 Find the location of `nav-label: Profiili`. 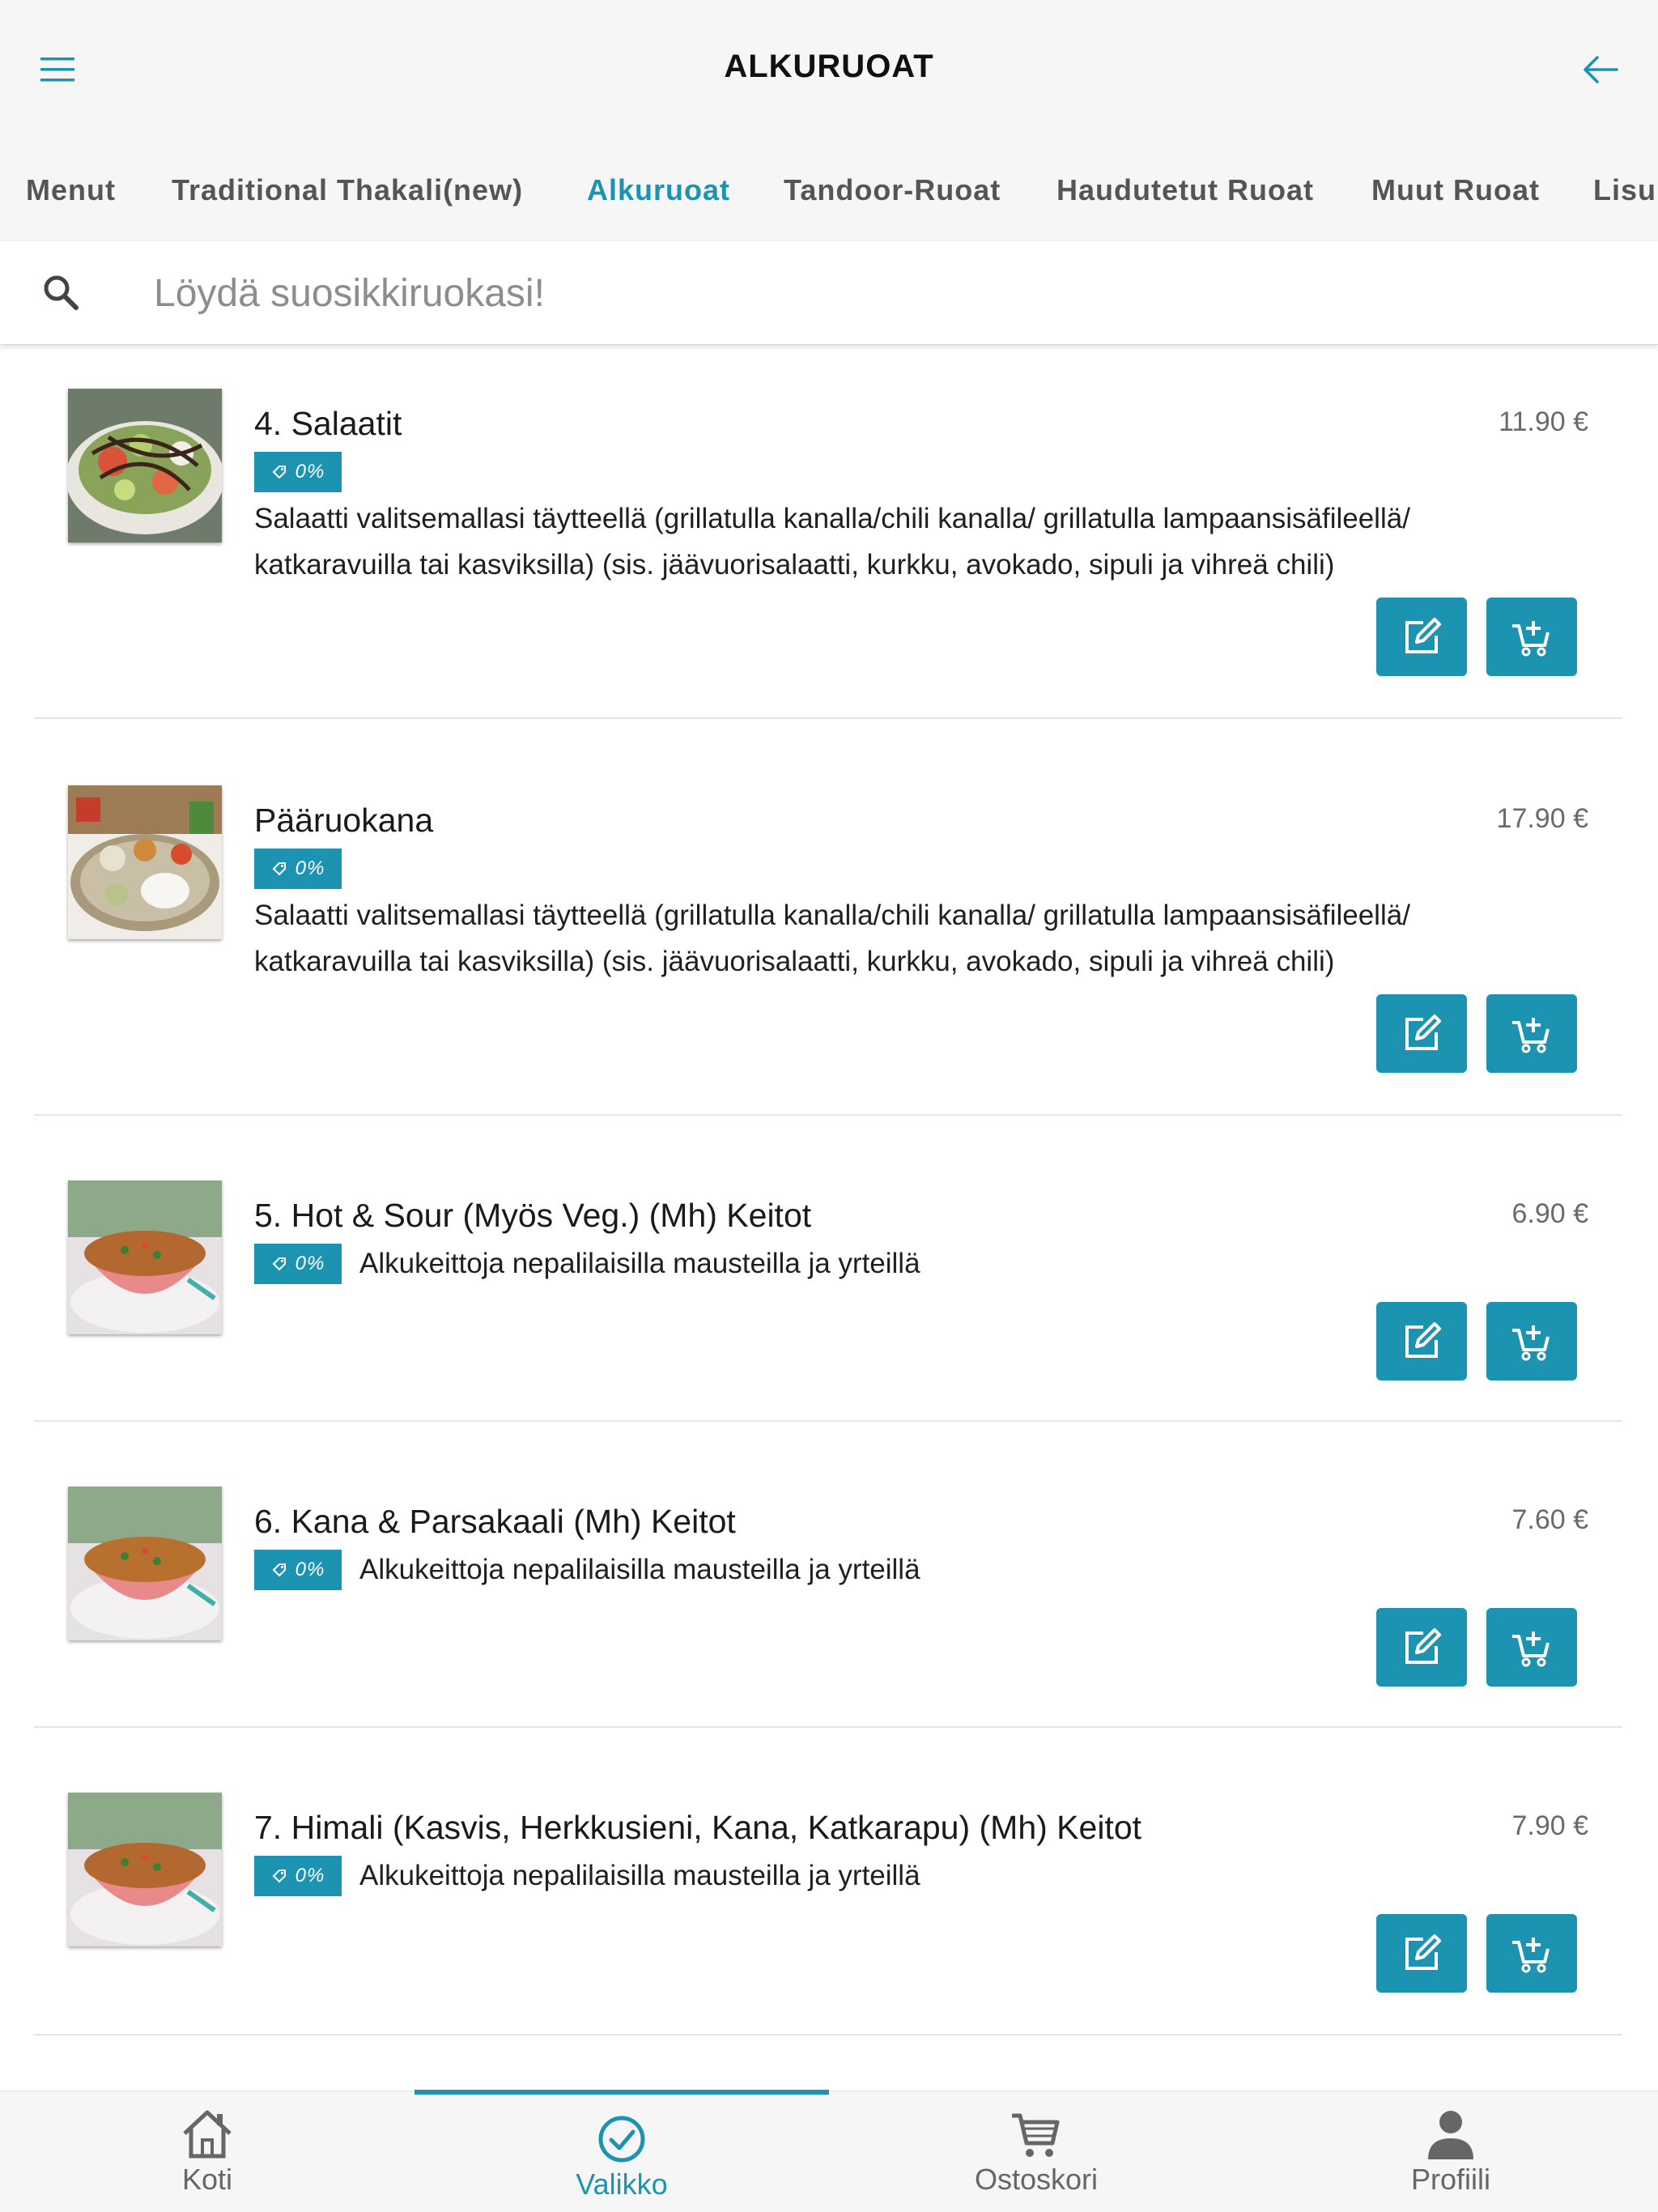

nav-label: Profiili is located at coordinates (1450, 2180).